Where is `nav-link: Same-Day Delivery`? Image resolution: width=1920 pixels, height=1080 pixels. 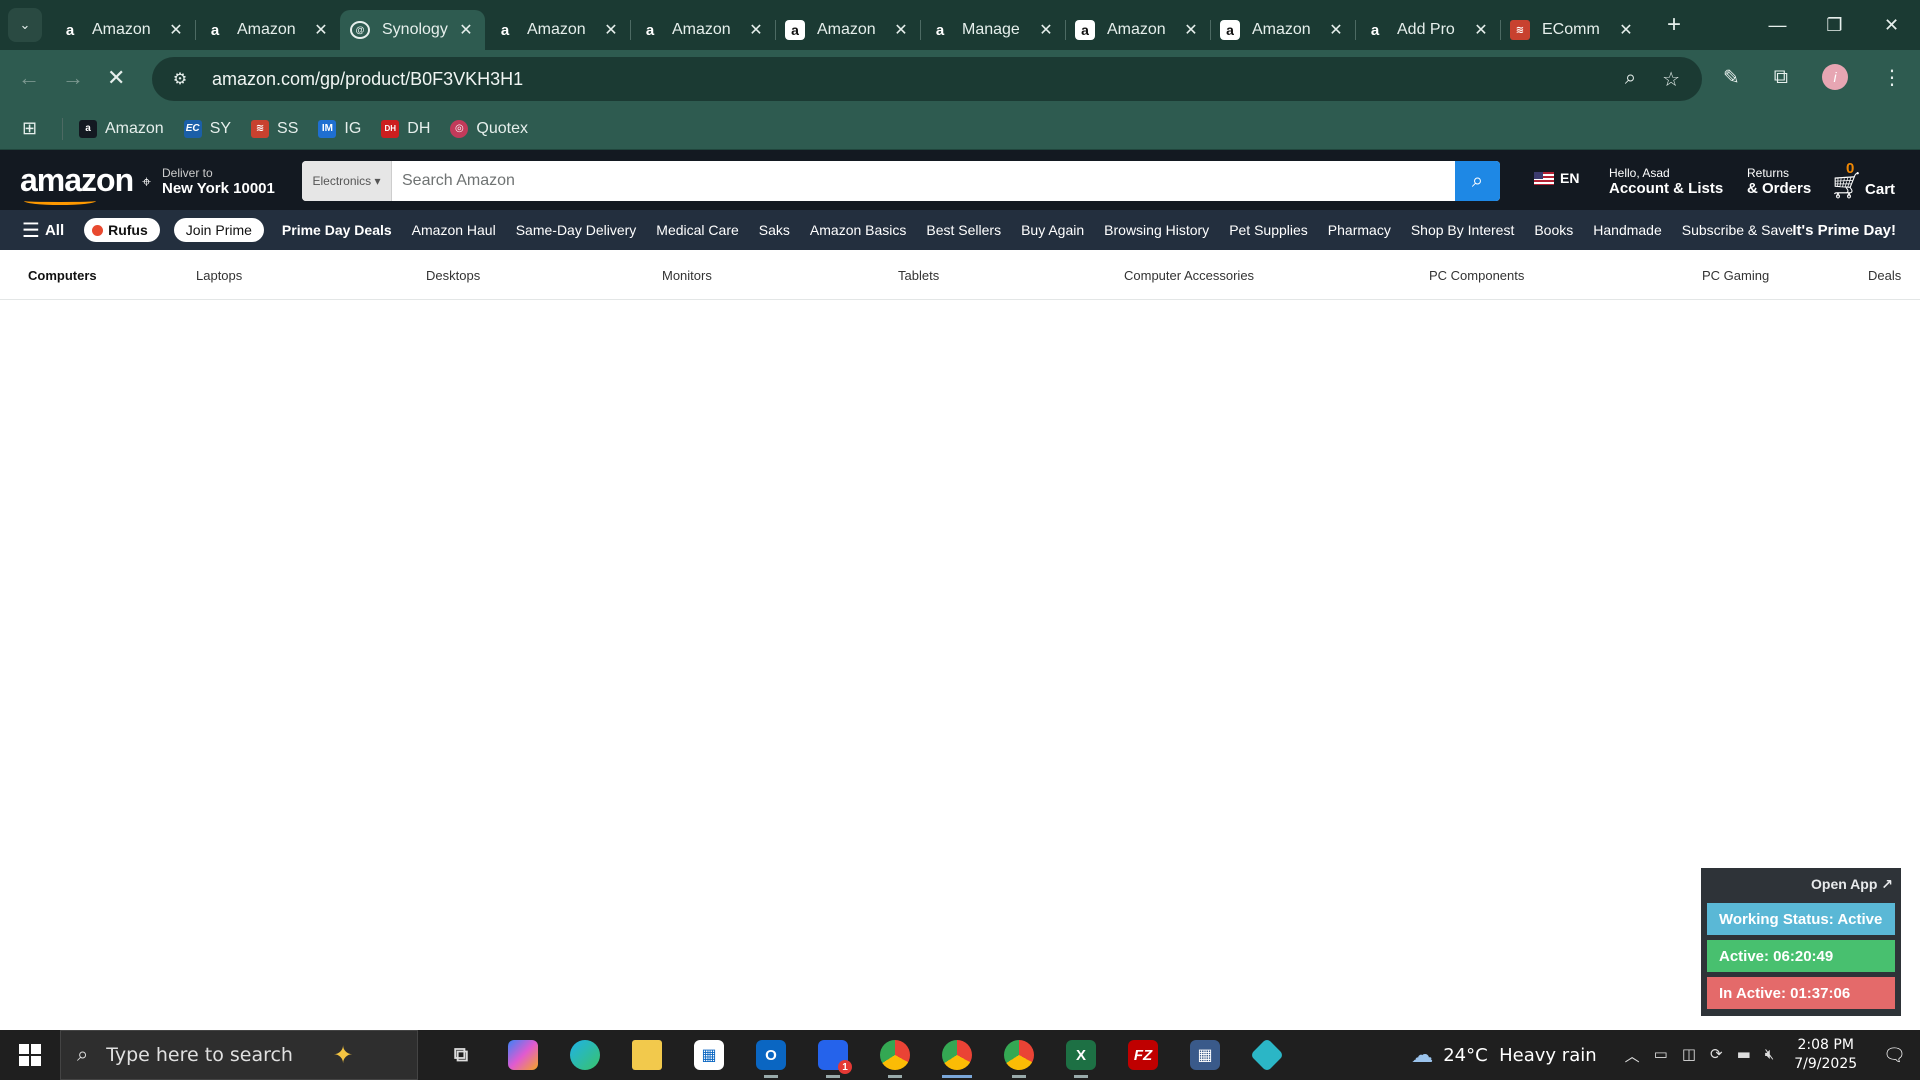 nav-link: Same-Day Delivery is located at coordinates (576, 230).